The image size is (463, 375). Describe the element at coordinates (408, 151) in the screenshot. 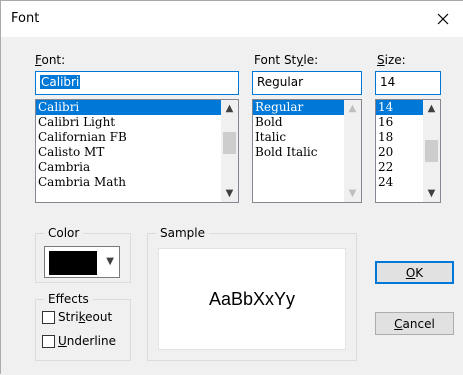

I see `size-list: 14 16 18 20 22 24 ▲ ▼` at that location.